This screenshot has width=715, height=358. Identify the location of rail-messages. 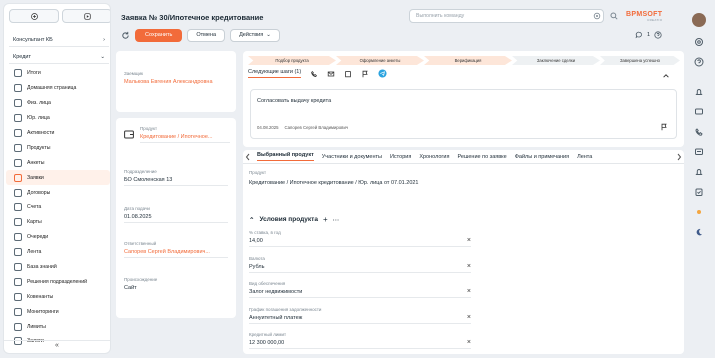
(699, 152).